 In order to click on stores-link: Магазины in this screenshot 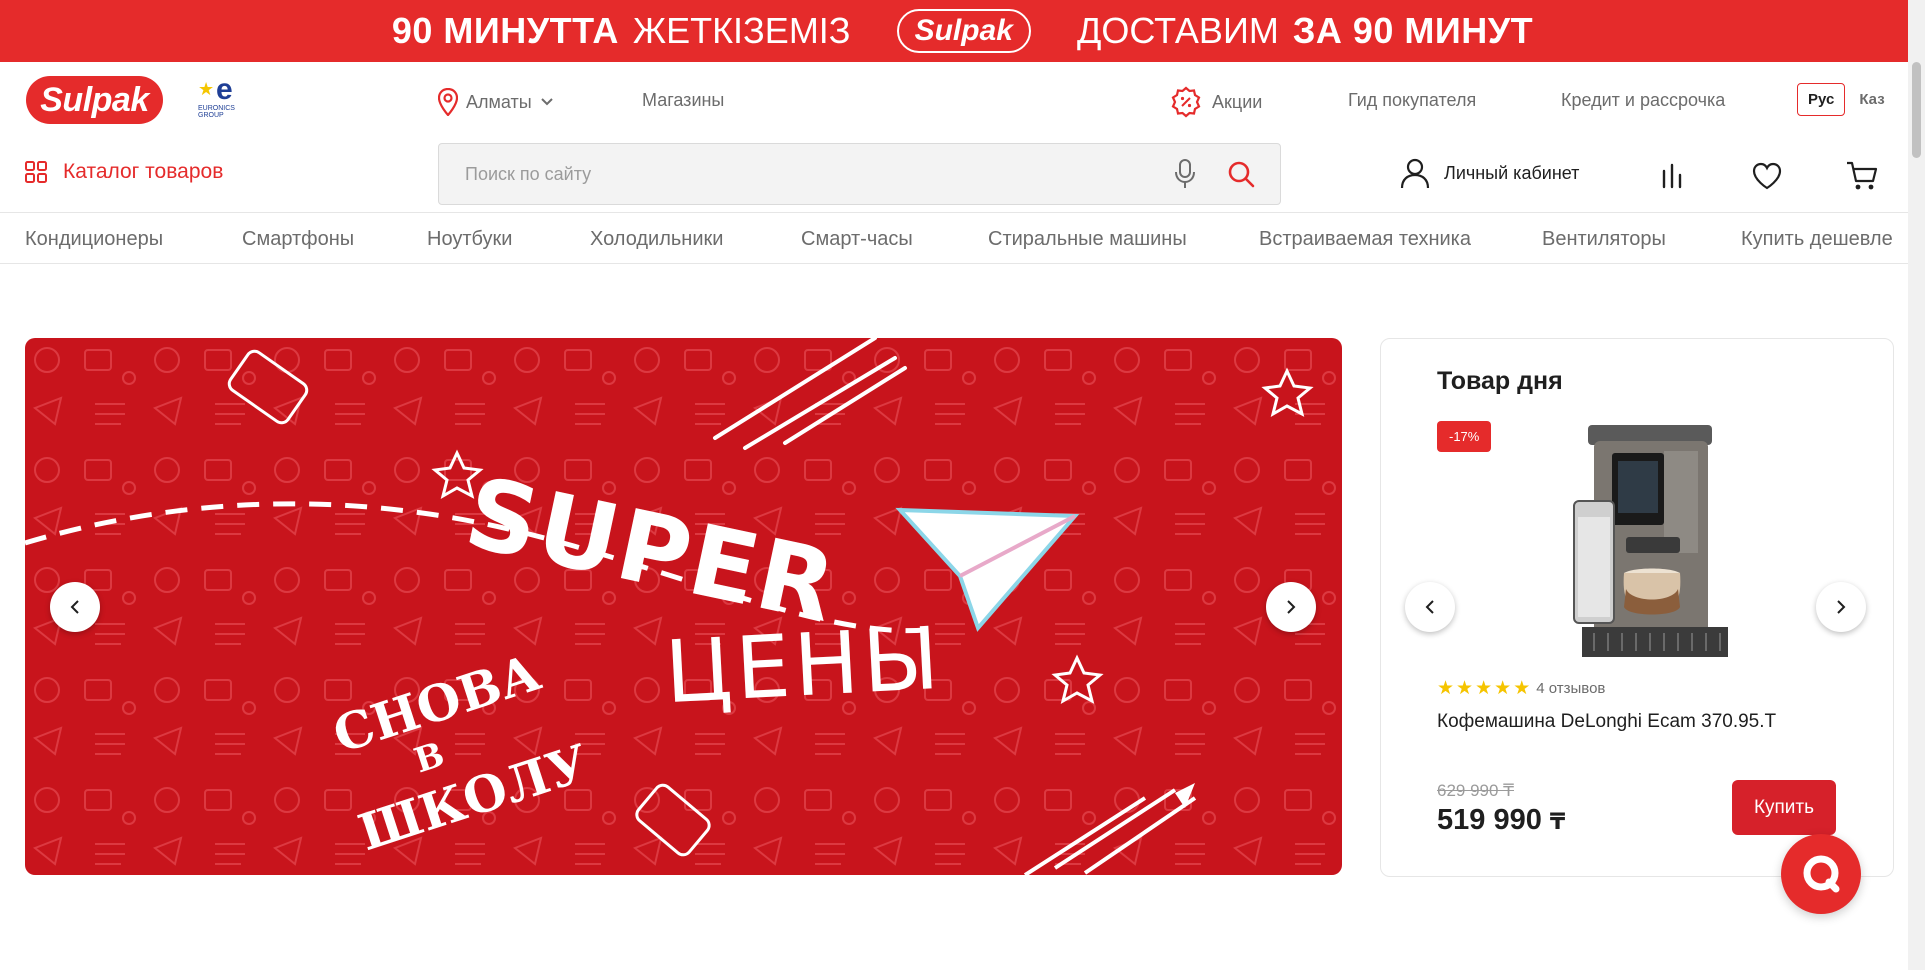, I will do `click(683, 100)`.